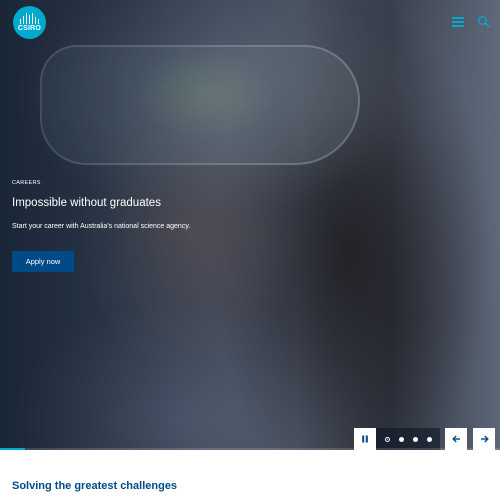 The width and height of the screenshot is (500, 500). What do you see at coordinates (484, 22) in the screenshot?
I see `search-icon` at bounding box center [484, 22].